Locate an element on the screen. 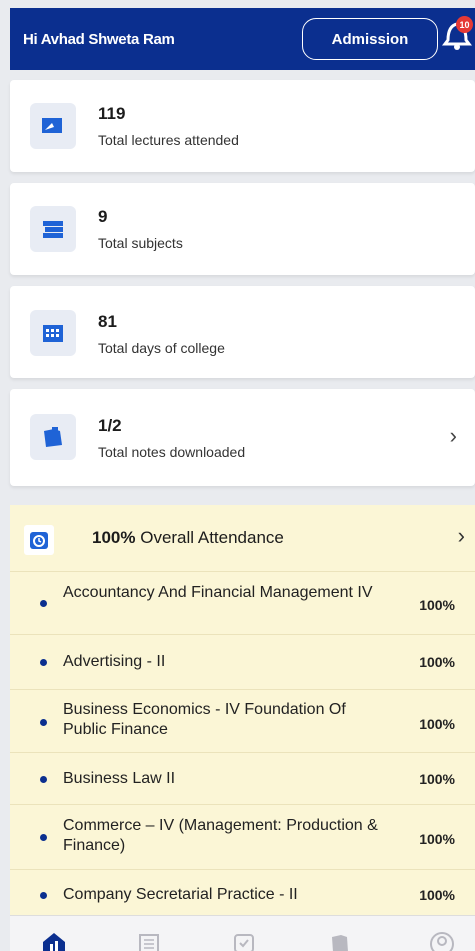  stat-label: Total days of college is located at coordinates (161, 348).